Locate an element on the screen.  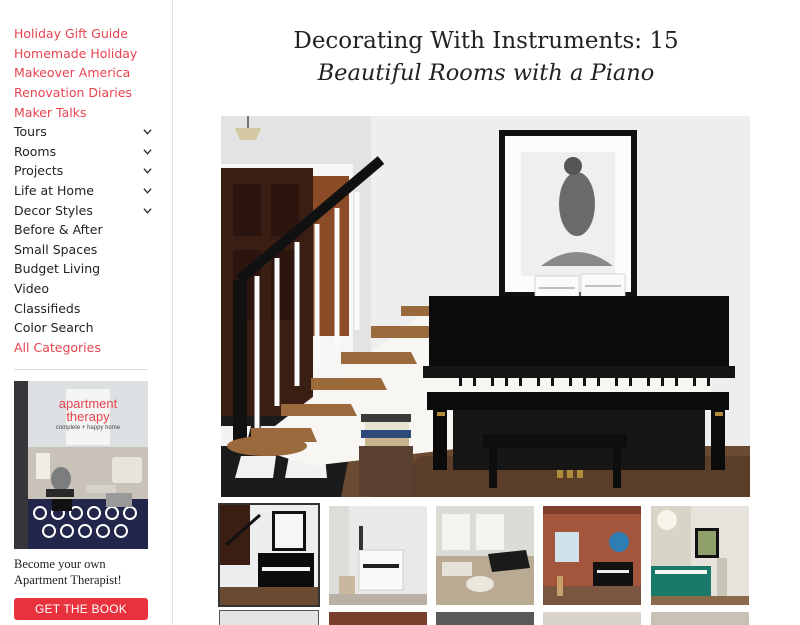
book-subtitle: complete + happy home is located at coordinates (88, 428).